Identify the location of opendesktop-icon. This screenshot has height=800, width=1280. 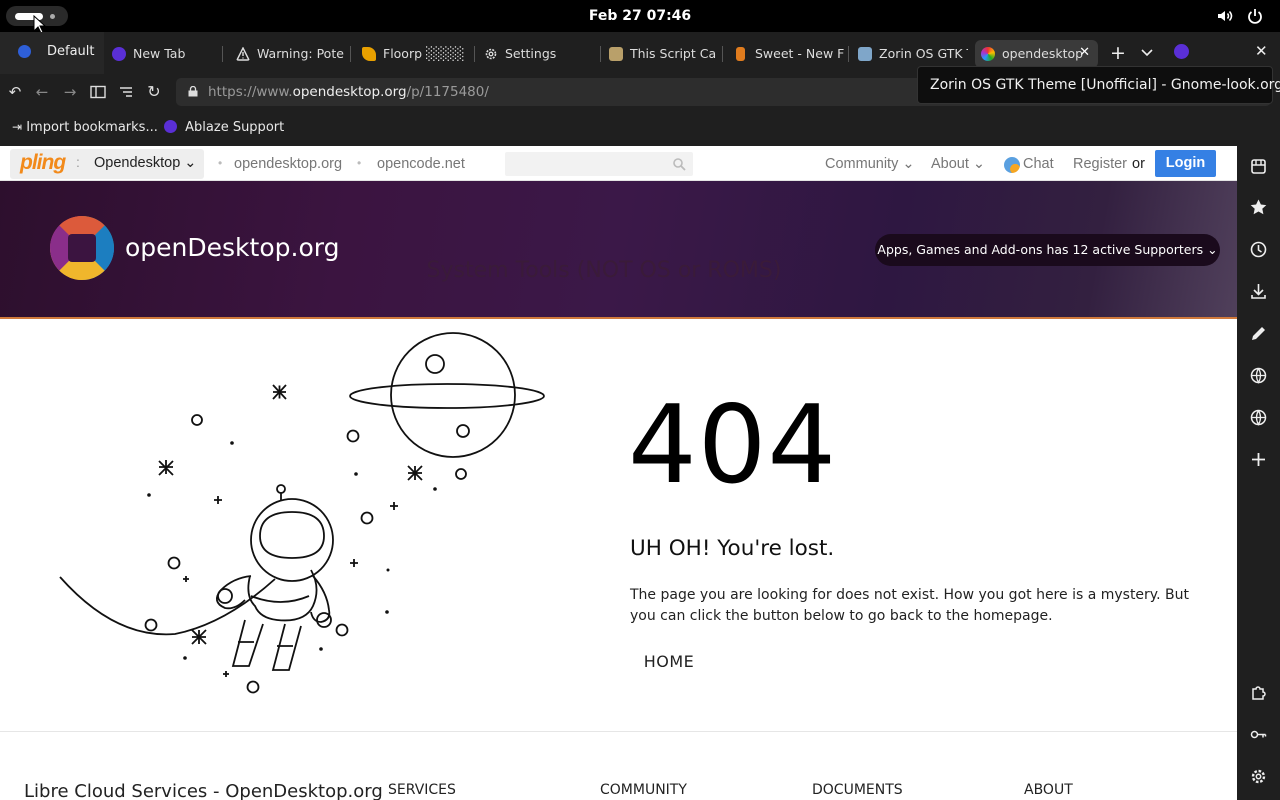
(988, 54).